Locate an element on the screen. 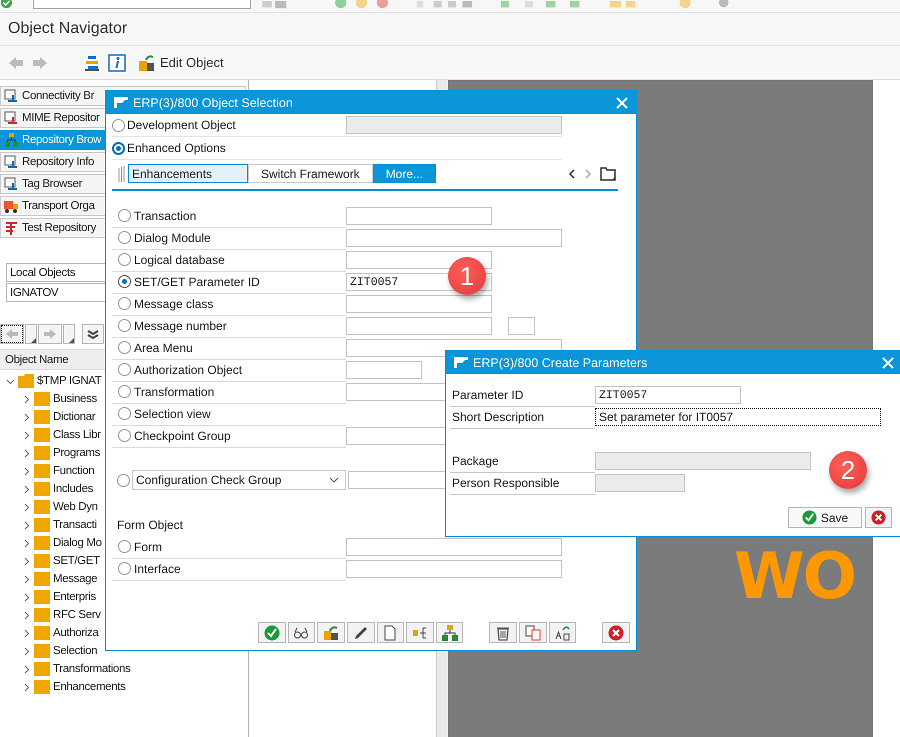 The image size is (900, 737). tree-label: Authoriza is located at coordinates (75, 633).